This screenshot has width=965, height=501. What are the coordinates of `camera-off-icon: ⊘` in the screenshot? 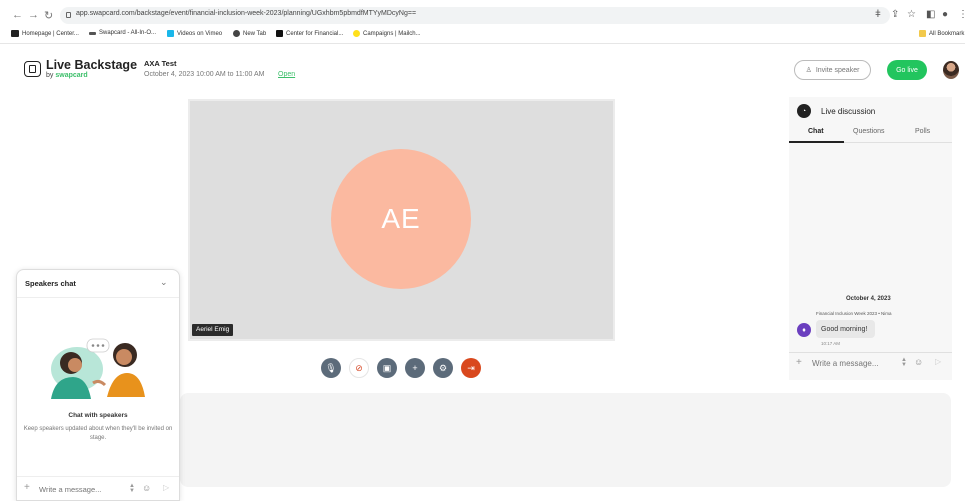 It's located at (359, 367).